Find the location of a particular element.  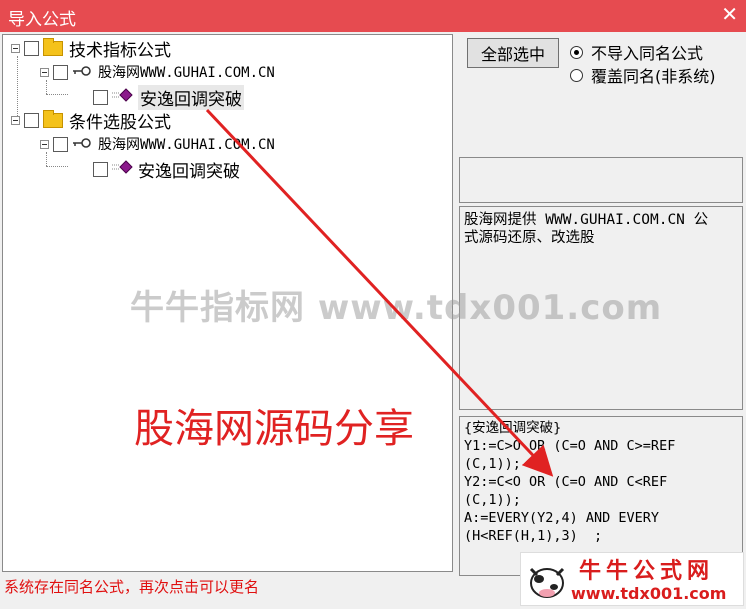

logo-url: www.tdx001.com is located at coordinates (649, 593).